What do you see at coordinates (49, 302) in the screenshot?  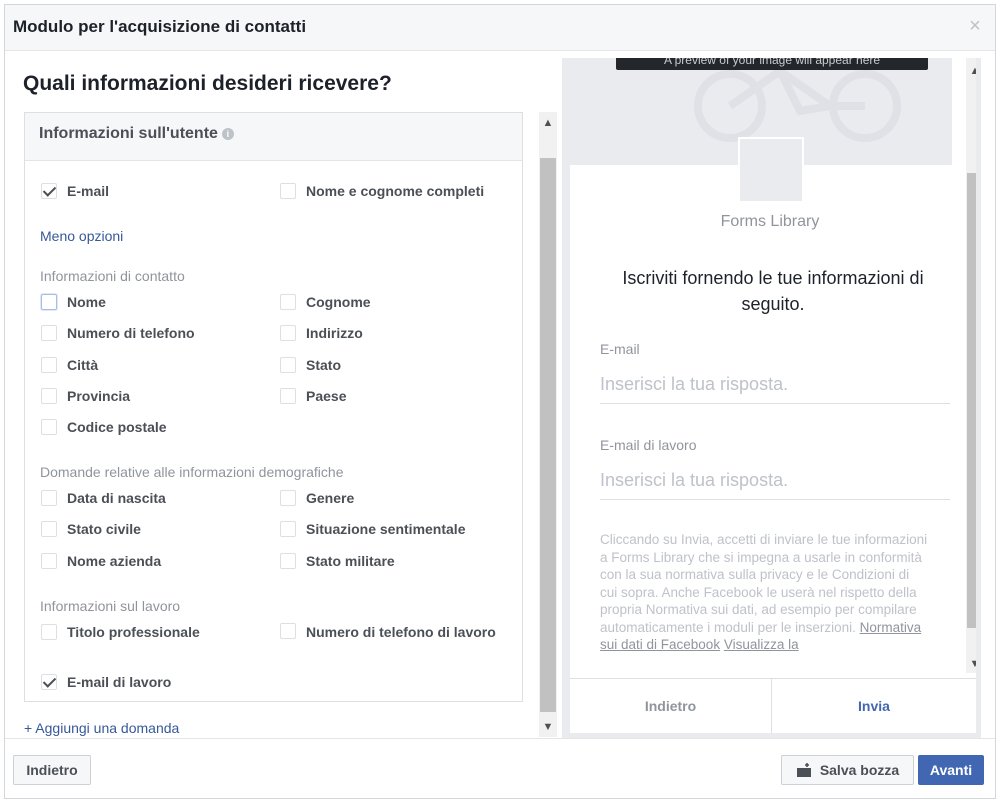 I see `checkbox-first-name` at bounding box center [49, 302].